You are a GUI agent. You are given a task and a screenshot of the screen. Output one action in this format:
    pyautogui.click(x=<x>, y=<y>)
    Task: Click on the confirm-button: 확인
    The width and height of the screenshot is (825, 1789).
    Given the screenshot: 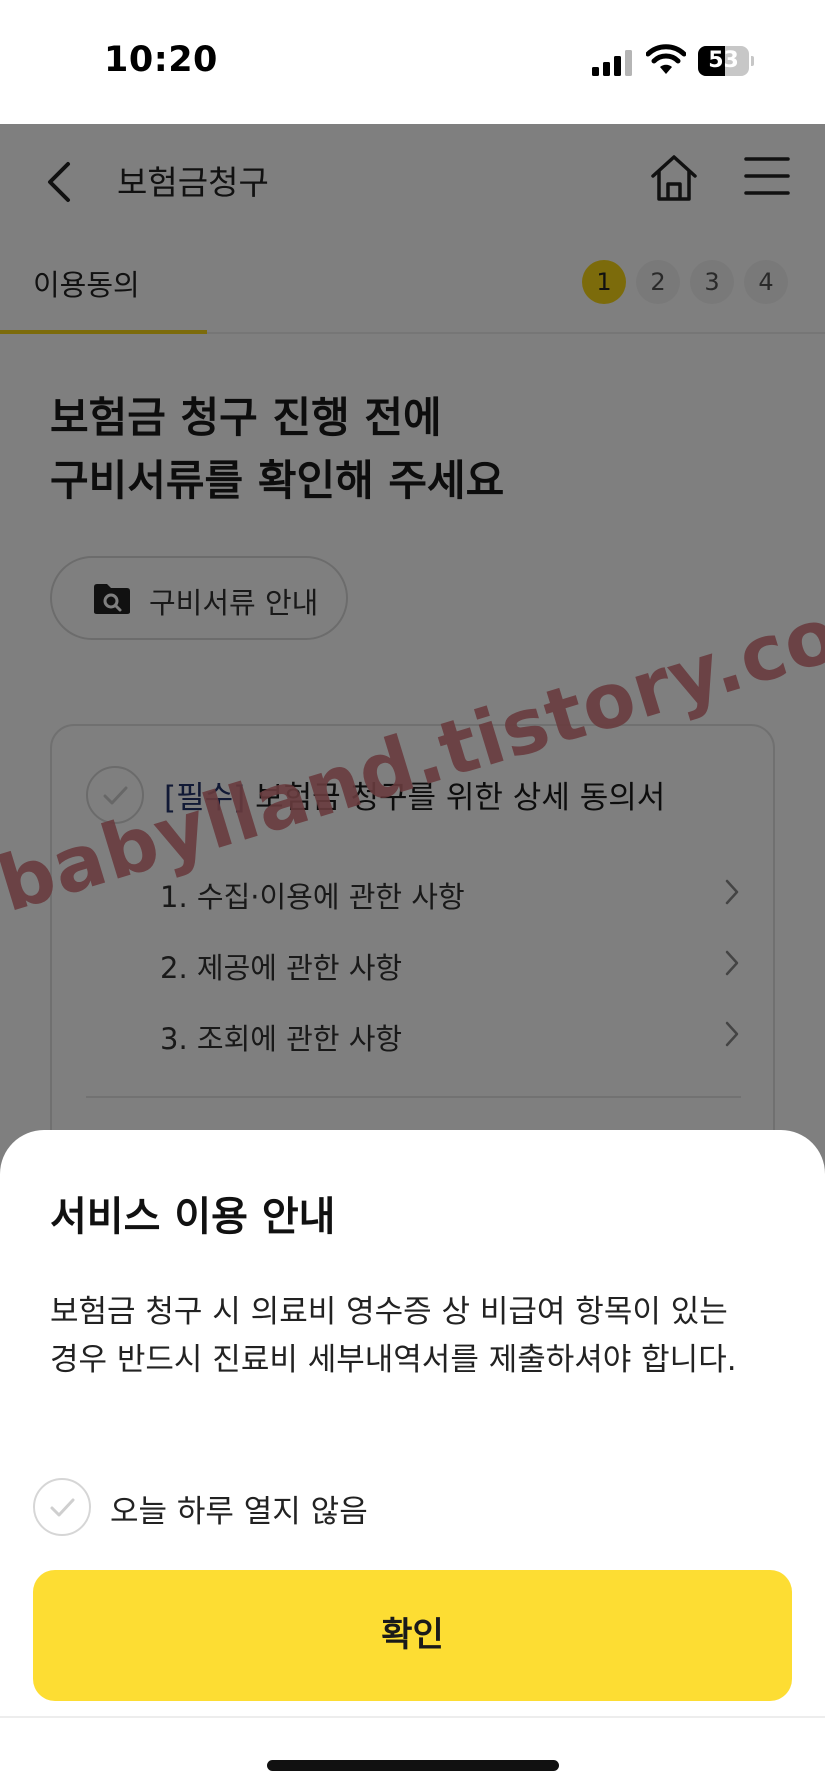 What is the action you would take?
    pyautogui.click(x=412, y=1635)
    